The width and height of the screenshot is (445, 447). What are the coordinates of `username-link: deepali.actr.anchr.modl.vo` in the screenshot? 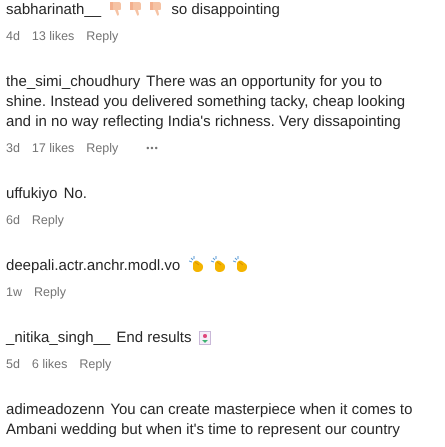 It's located at (93, 265).